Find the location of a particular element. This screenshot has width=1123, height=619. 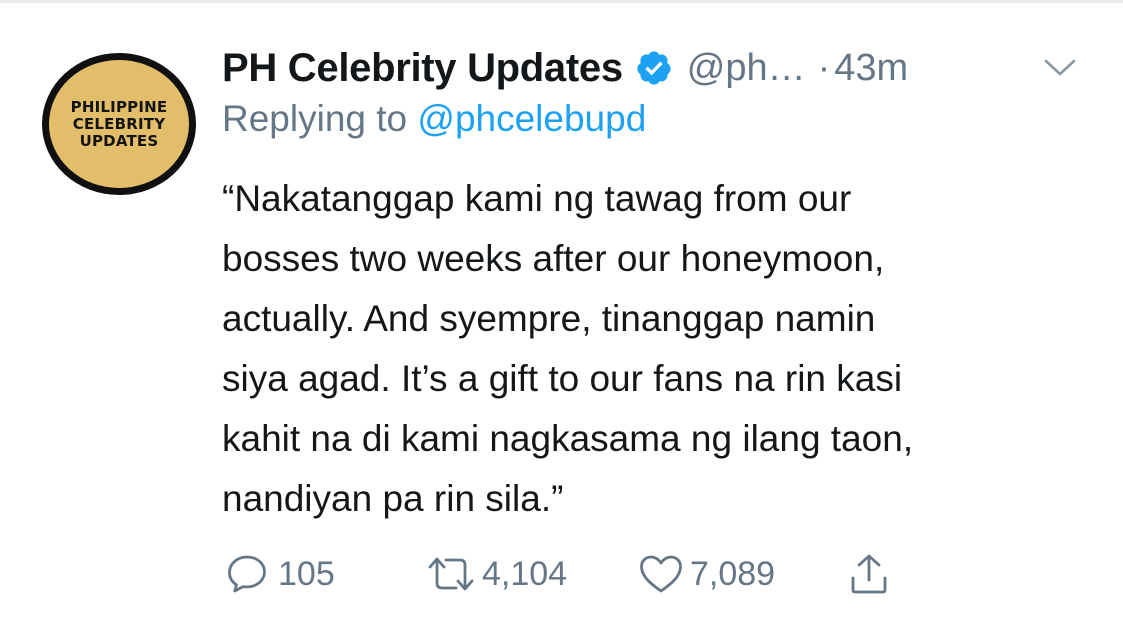

retweet-button: 4,104 is located at coordinates (495, 574).